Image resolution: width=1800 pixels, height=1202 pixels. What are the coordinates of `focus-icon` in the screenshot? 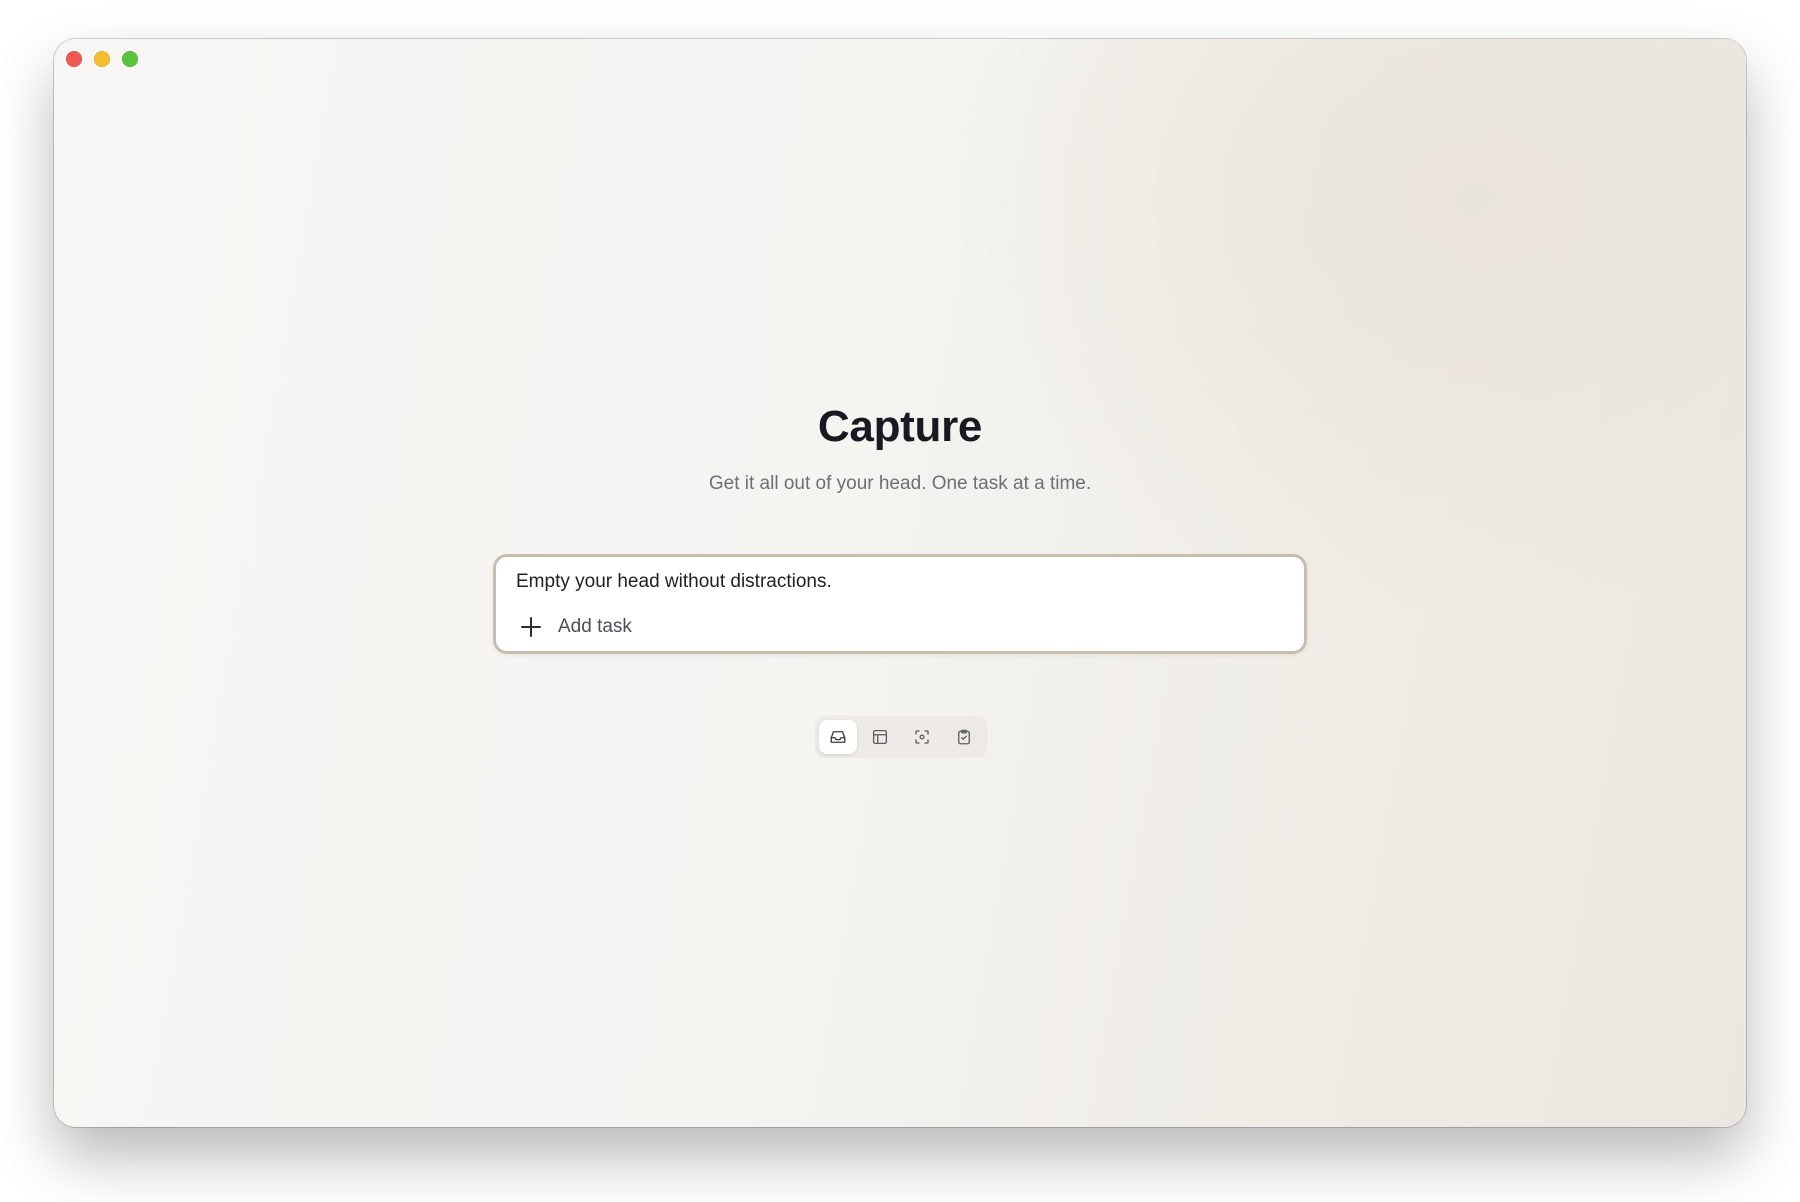 It's located at (922, 737).